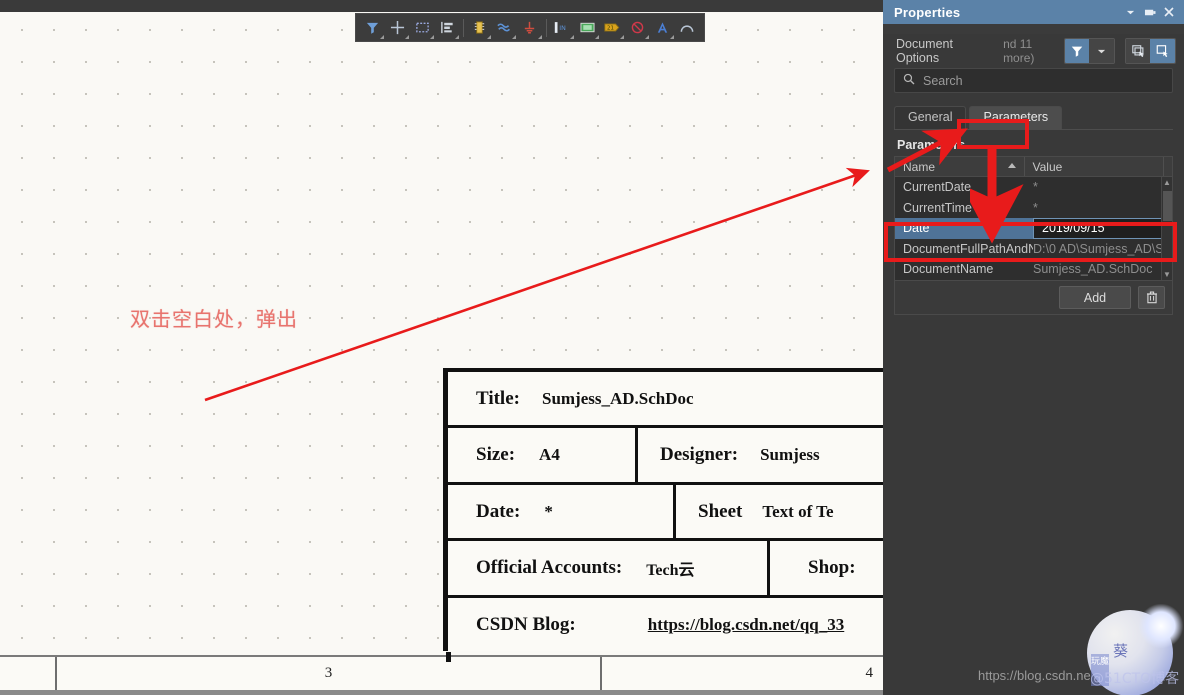 The height and width of the screenshot is (695, 1184). What do you see at coordinates (1033, 29) in the screenshot?
I see `panel-strip` at bounding box center [1033, 29].